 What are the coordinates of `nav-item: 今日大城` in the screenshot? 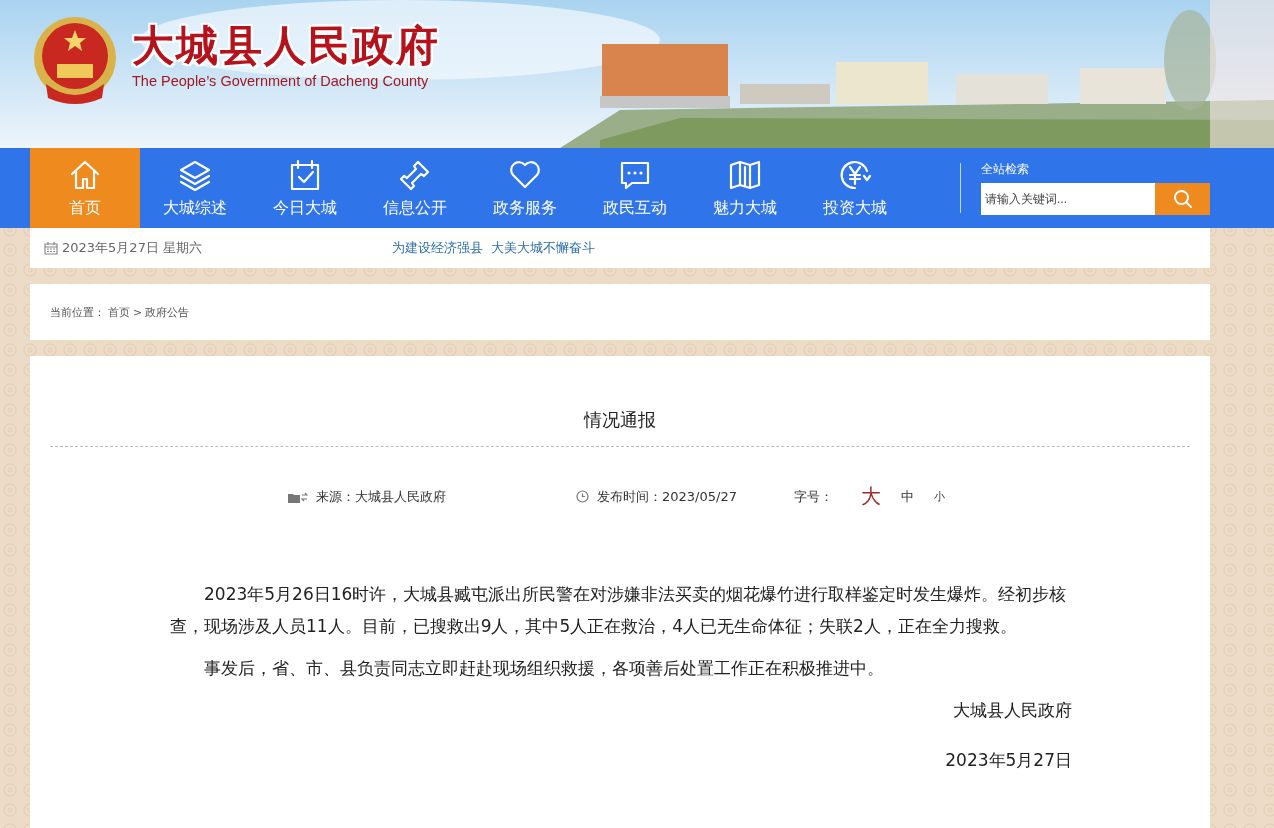 It's located at (305, 188).